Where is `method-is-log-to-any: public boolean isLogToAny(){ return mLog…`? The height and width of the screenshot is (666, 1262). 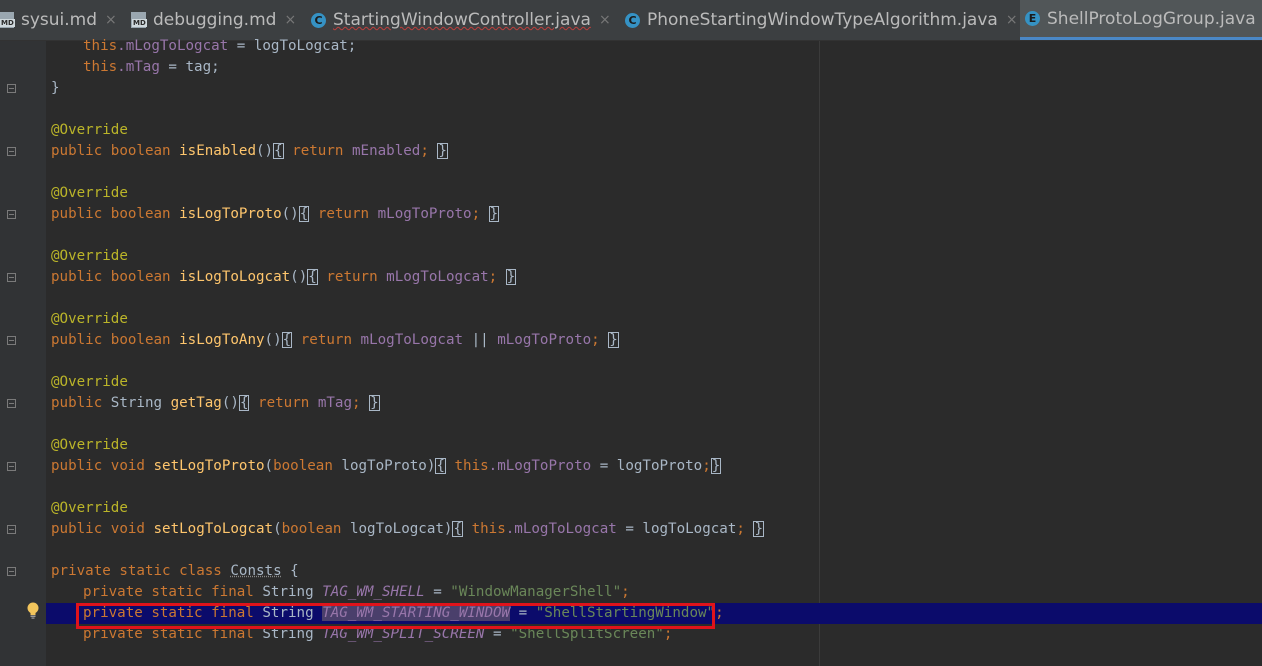
method-is-log-to-any: public boolean isLogToAny(){ return mLog… is located at coordinates (335, 340).